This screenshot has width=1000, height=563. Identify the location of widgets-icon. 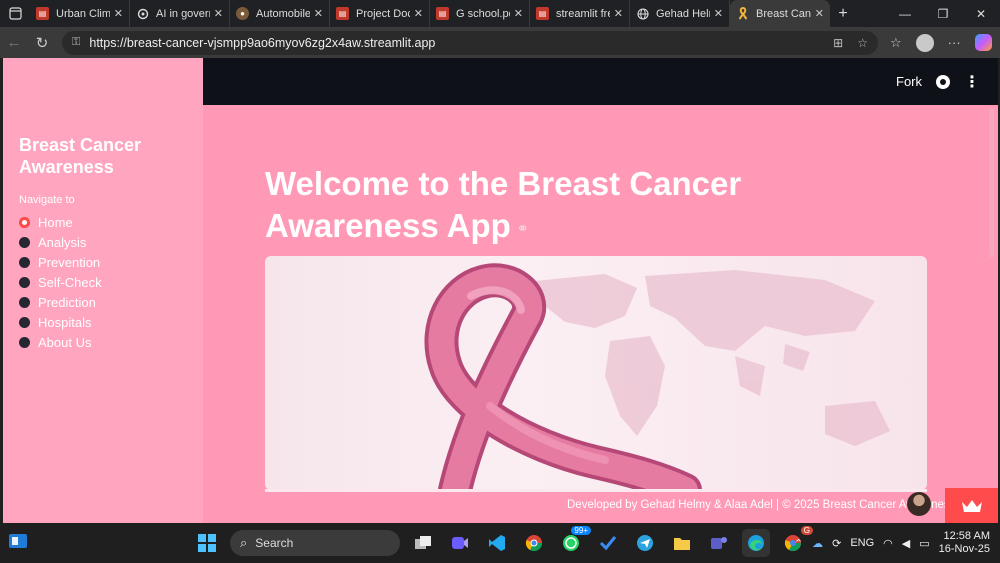
(23, 543).